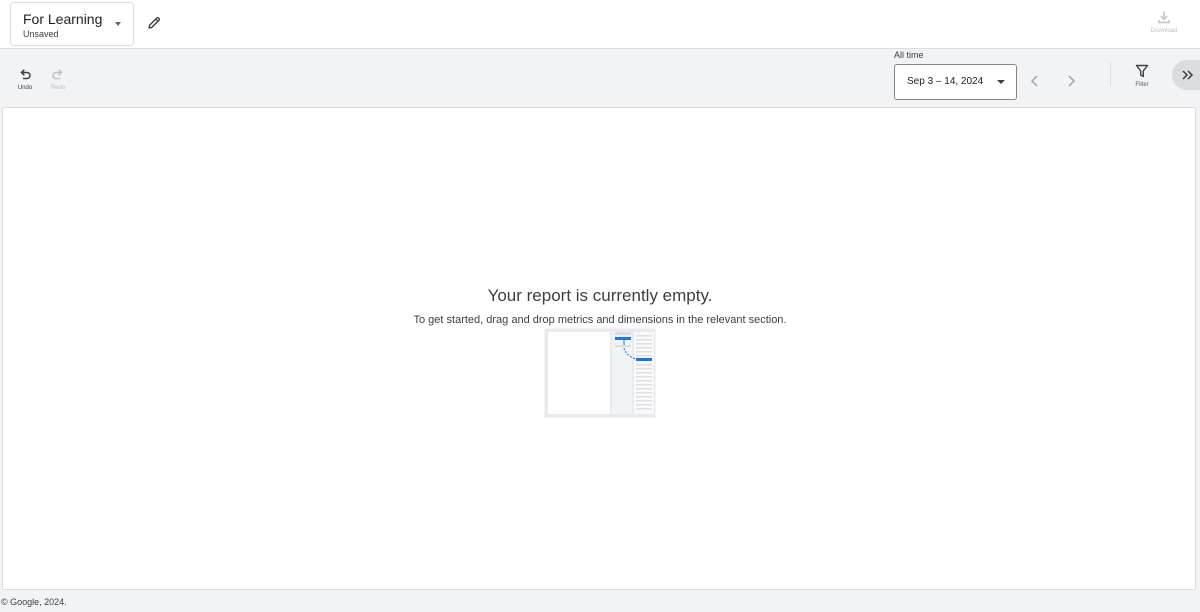 This screenshot has width=1200, height=612. I want to click on redo-button: Redo, so click(58, 79).